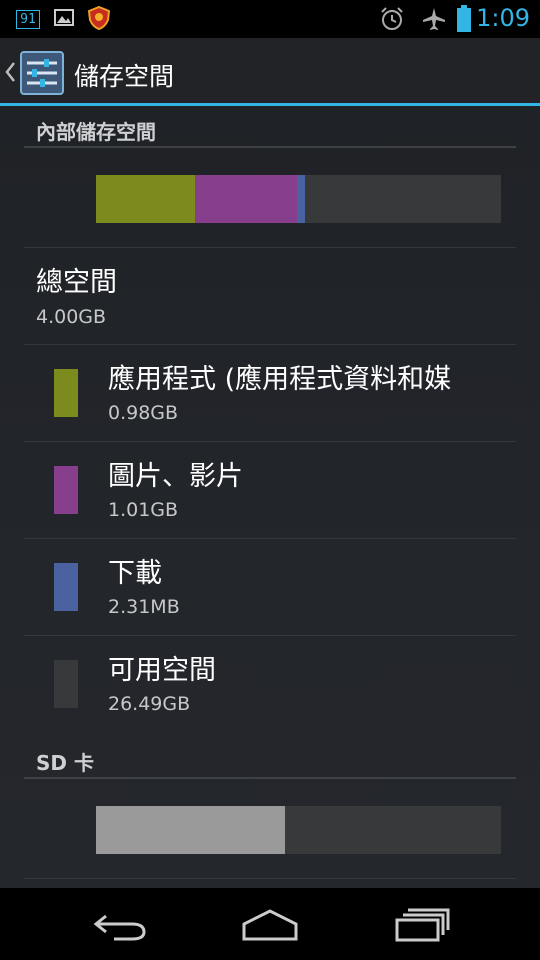 The image size is (540, 960). I want to click on navigation-bar, so click(270, 924).